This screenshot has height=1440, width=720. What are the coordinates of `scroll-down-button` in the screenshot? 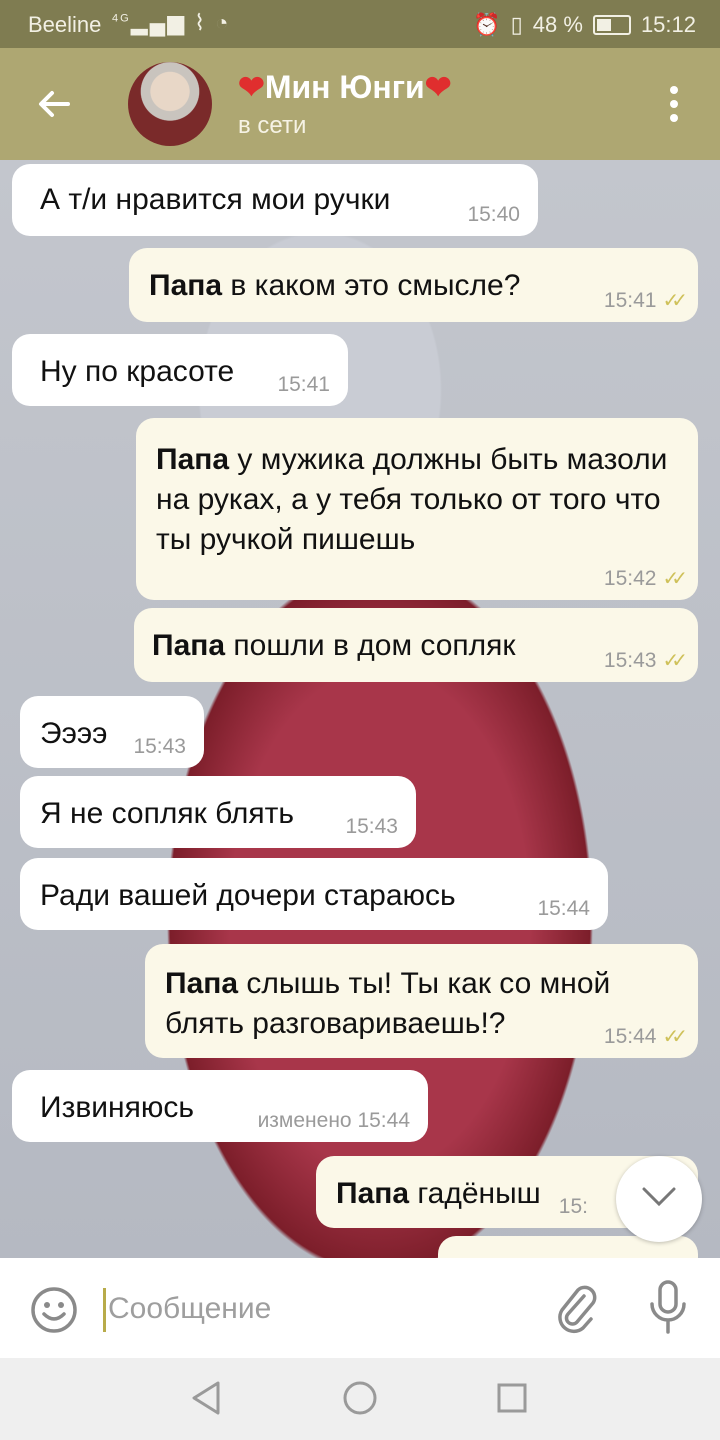 It's located at (659, 1199).